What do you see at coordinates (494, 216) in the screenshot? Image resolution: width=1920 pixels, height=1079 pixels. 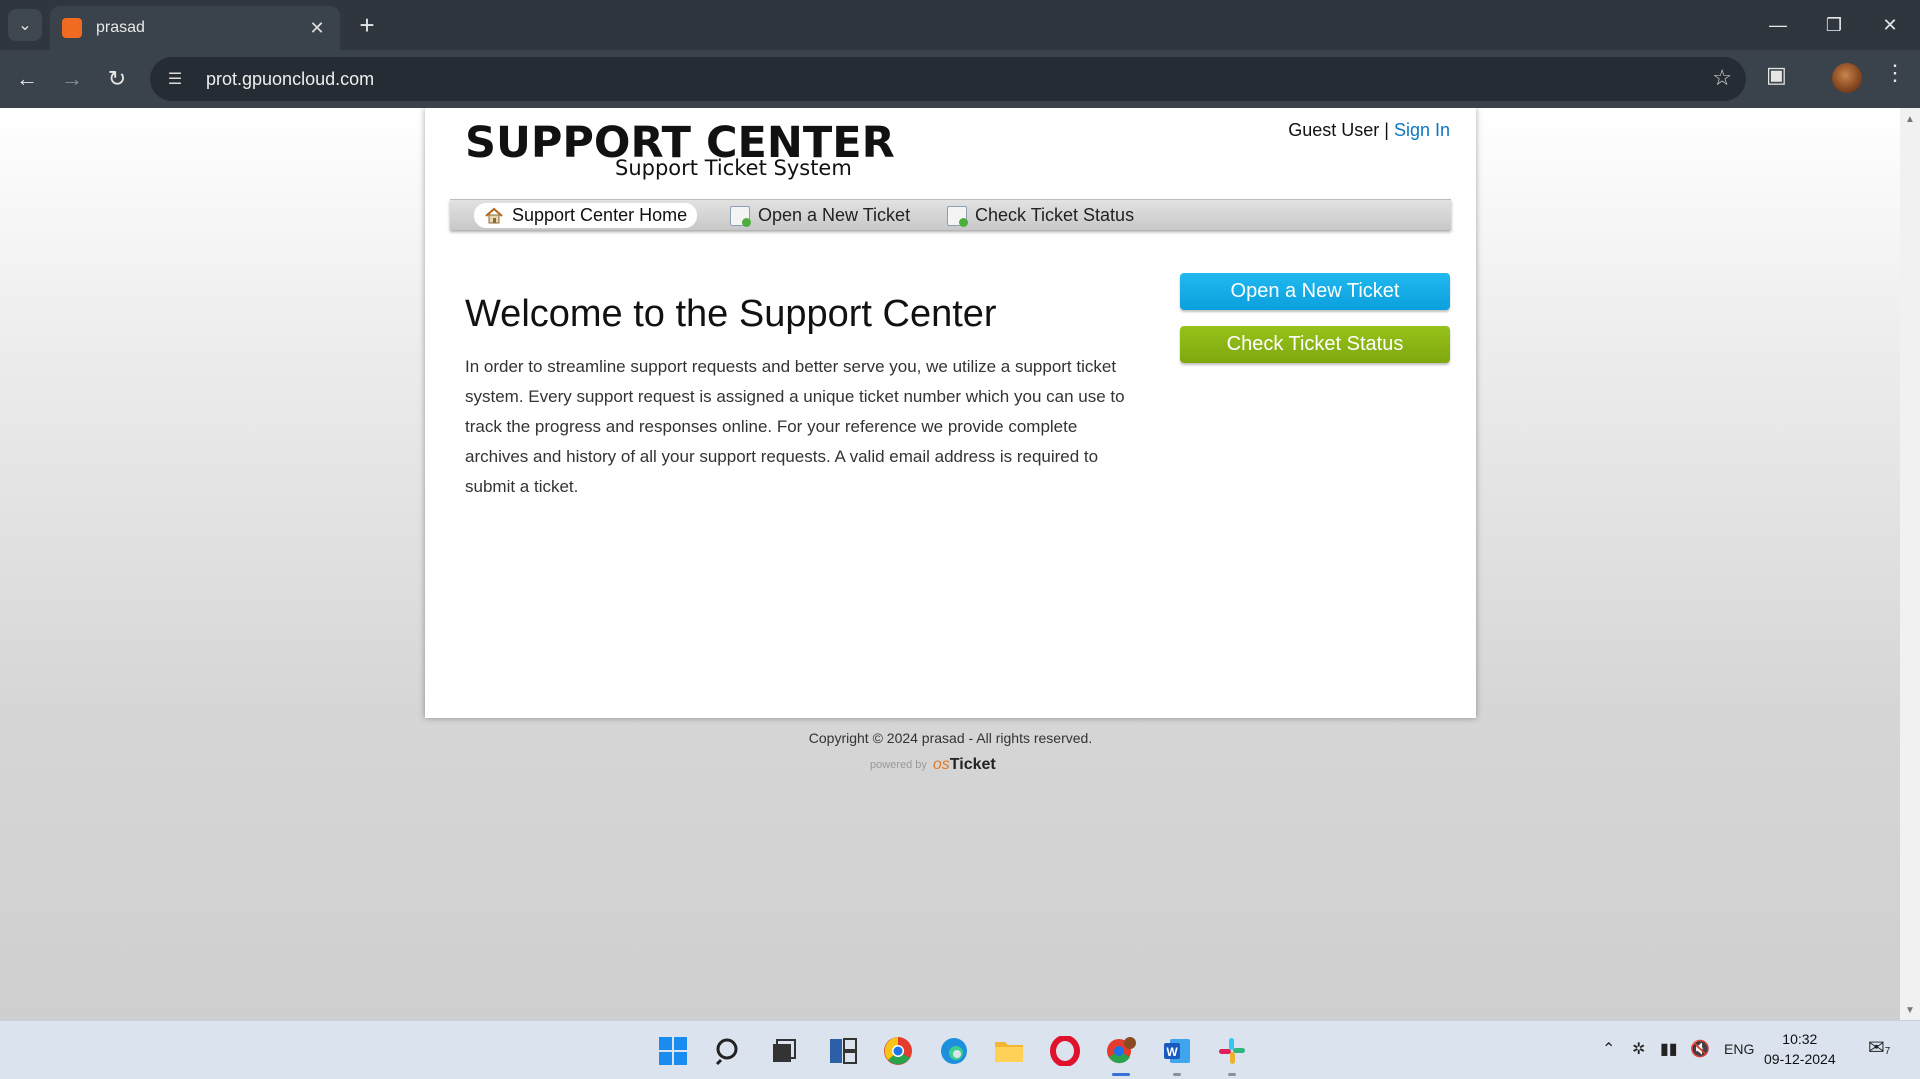 I see `home-icon` at bounding box center [494, 216].